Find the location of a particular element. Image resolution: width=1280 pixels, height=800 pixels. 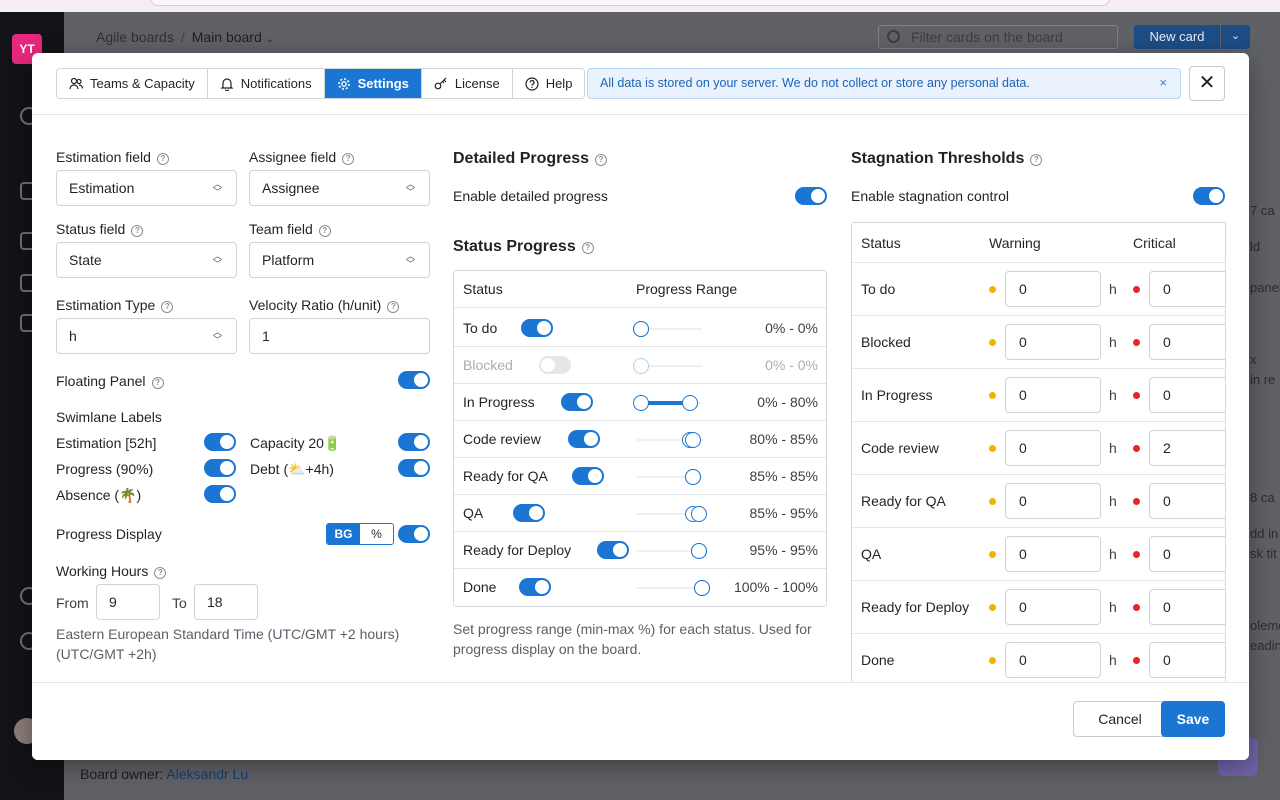

progress-display-toggle is located at coordinates (414, 534).